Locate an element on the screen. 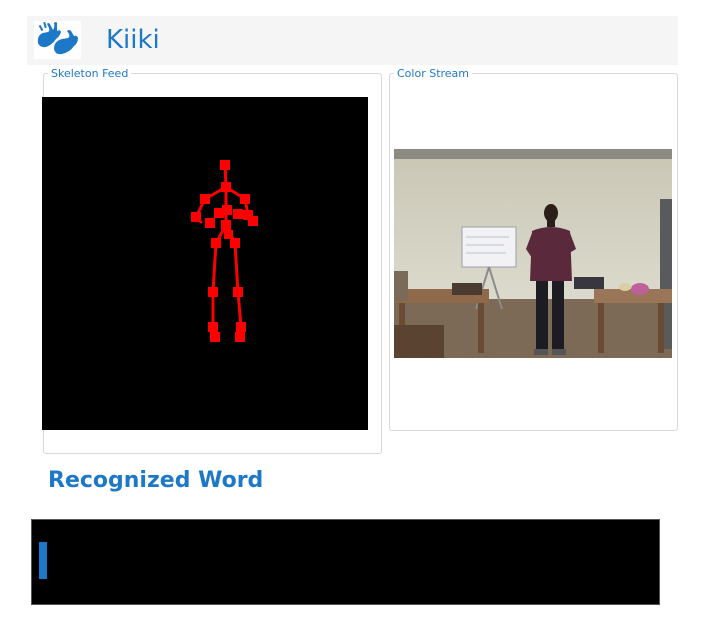  color-stream-image is located at coordinates (533, 253).